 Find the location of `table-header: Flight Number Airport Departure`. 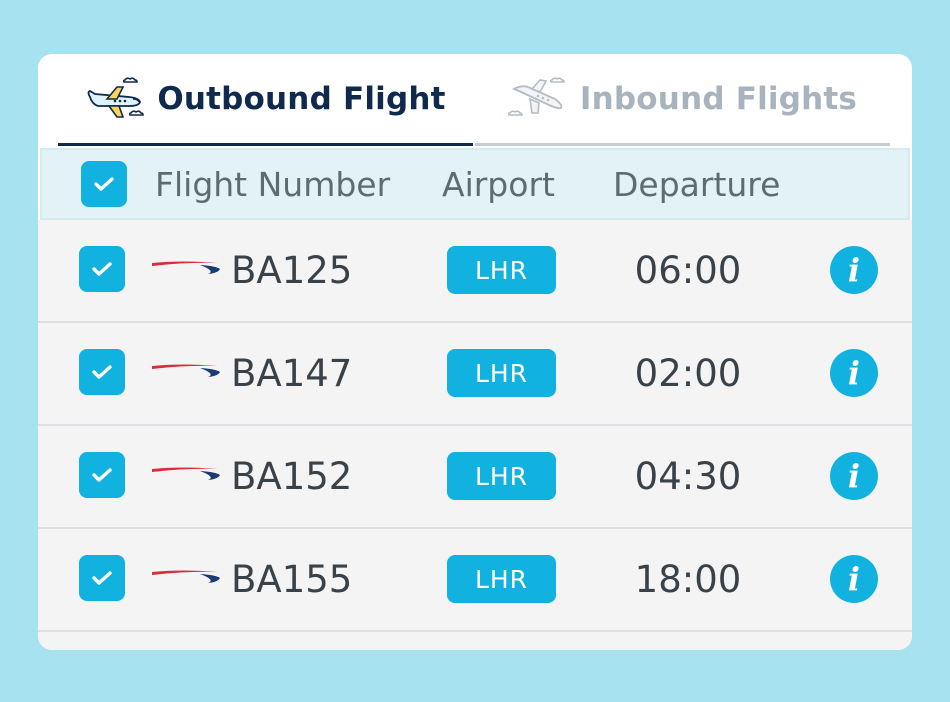

table-header: Flight Number Airport Departure is located at coordinates (475, 184).